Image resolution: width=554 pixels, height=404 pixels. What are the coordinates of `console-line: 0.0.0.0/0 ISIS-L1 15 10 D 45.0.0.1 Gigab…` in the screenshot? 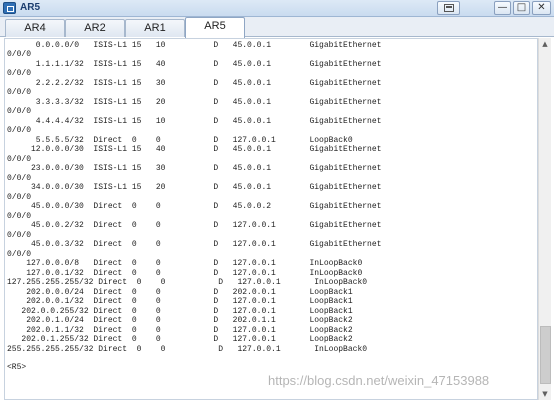 It's located at (194, 45).